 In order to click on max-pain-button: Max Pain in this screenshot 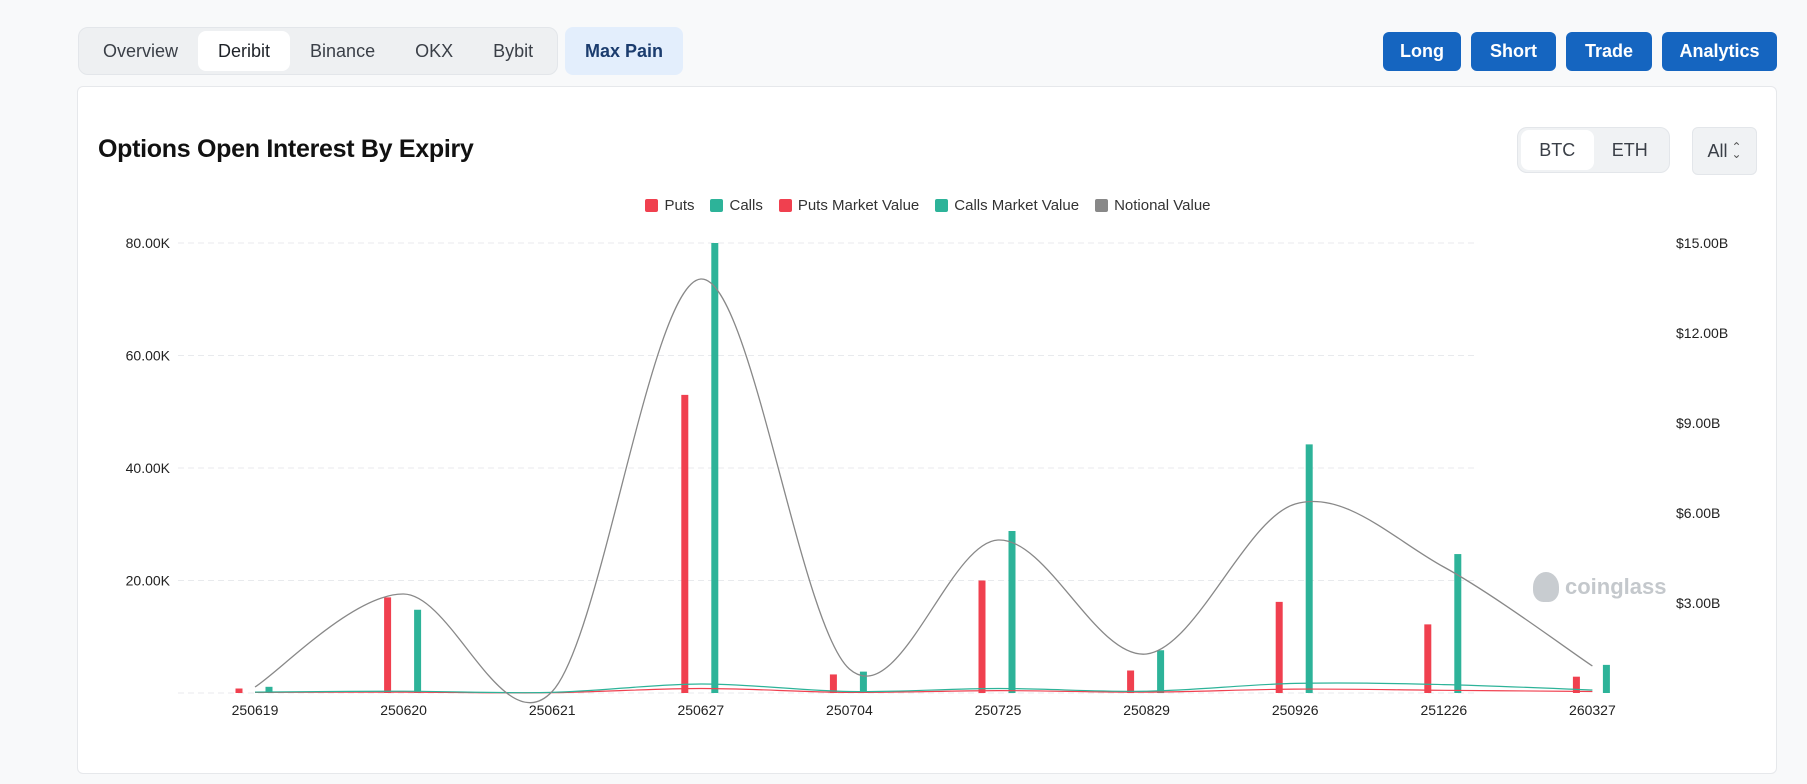, I will do `click(624, 51)`.